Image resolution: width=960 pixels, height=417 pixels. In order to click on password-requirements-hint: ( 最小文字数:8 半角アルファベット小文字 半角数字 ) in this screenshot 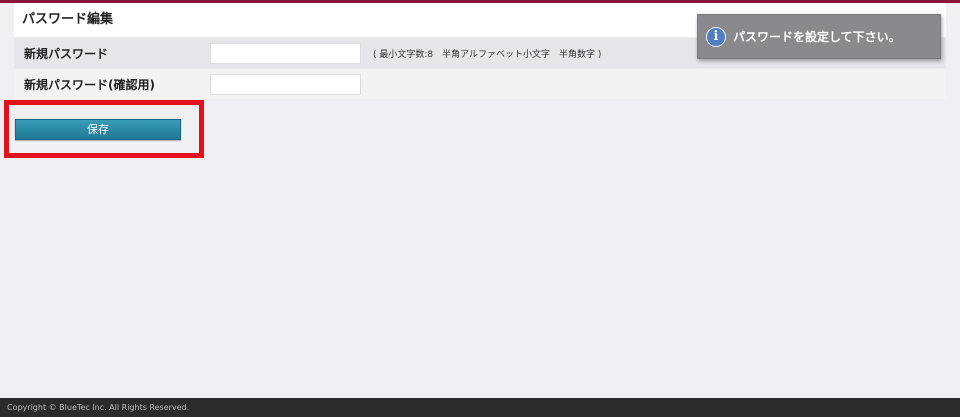, I will do `click(487, 54)`.